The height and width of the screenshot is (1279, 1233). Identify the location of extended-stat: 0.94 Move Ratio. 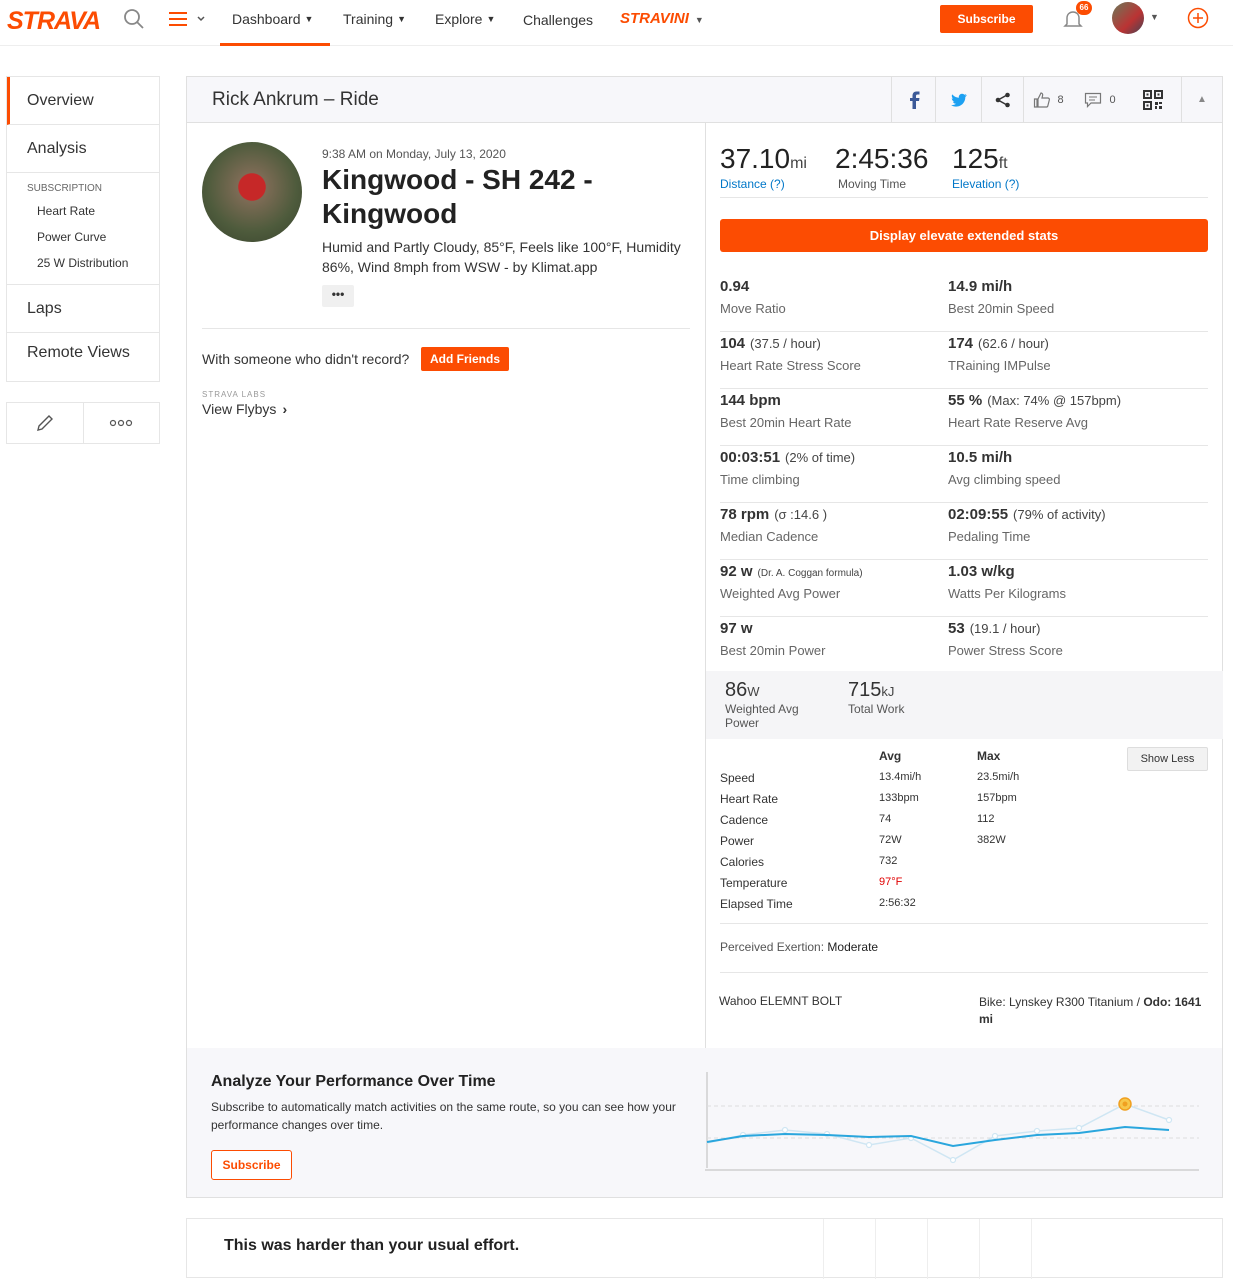
(753, 297).